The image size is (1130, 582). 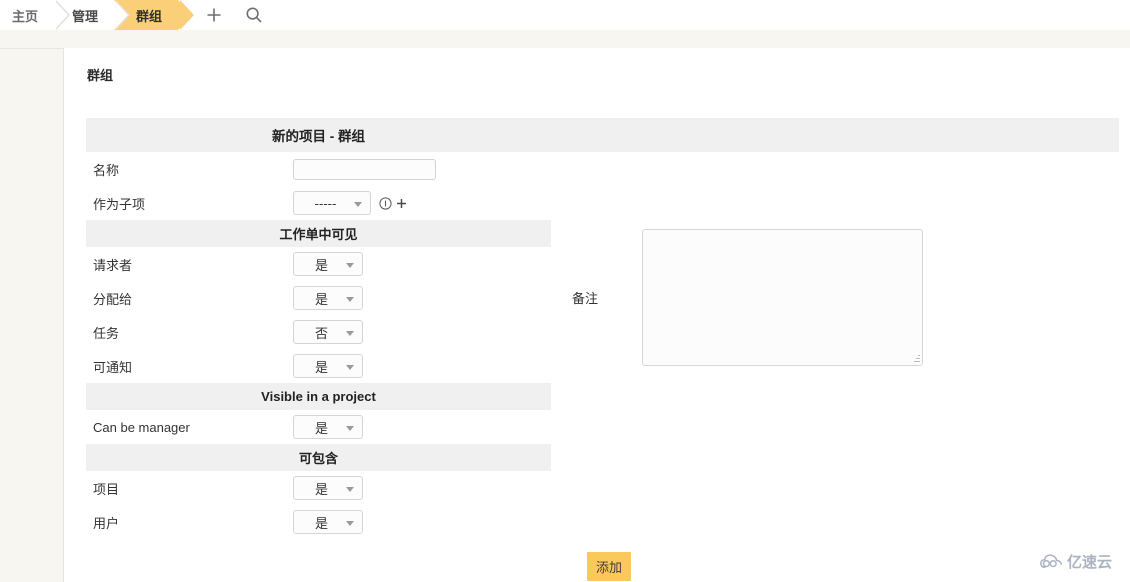 I want to click on form-row-notifiable: 可通知 是, so click(x=318, y=366).